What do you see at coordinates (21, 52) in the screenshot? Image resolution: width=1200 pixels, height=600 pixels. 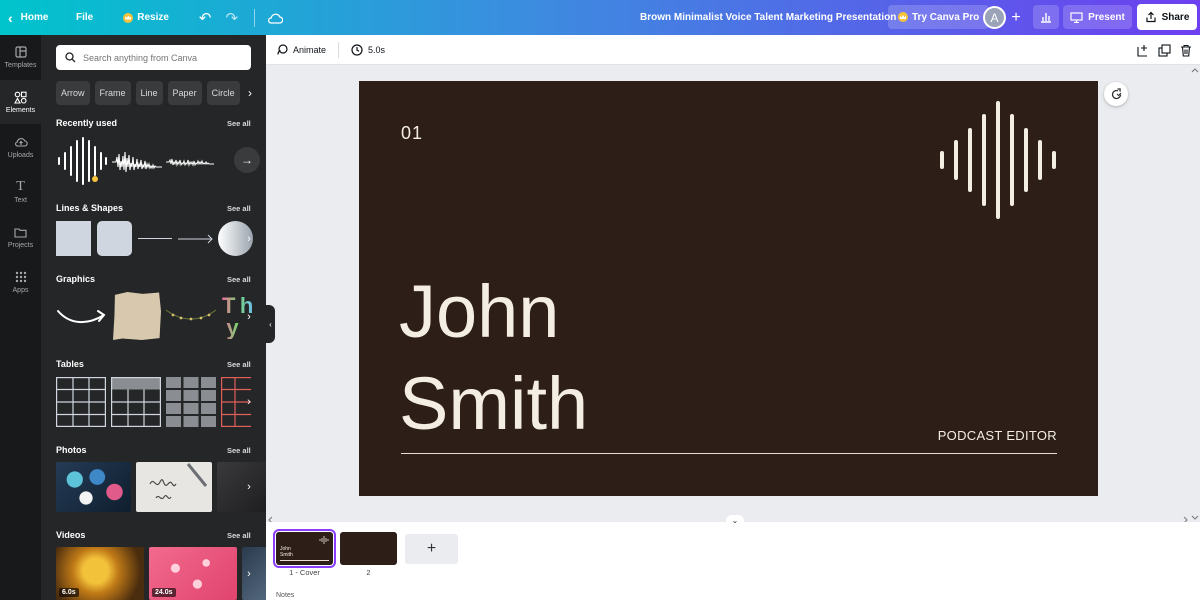 I see `templates-icon` at bounding box center [21, 52].